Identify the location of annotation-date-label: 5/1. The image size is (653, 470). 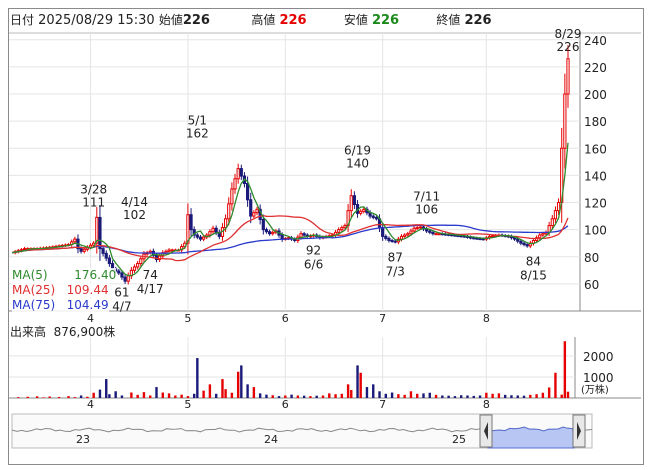
(197, 121).